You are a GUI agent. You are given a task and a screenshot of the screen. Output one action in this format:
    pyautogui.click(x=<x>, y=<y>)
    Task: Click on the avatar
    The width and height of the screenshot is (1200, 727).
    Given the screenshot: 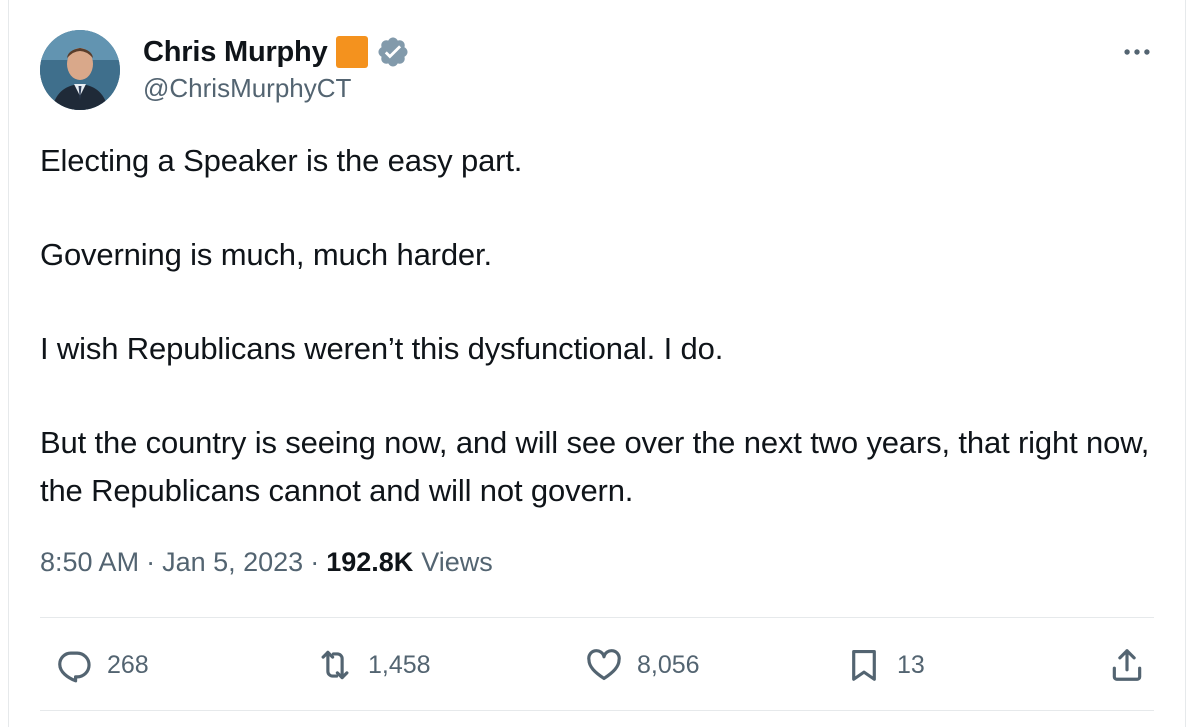 What is the action you would take?
    pyautogui.click(x=80, y=70)
    